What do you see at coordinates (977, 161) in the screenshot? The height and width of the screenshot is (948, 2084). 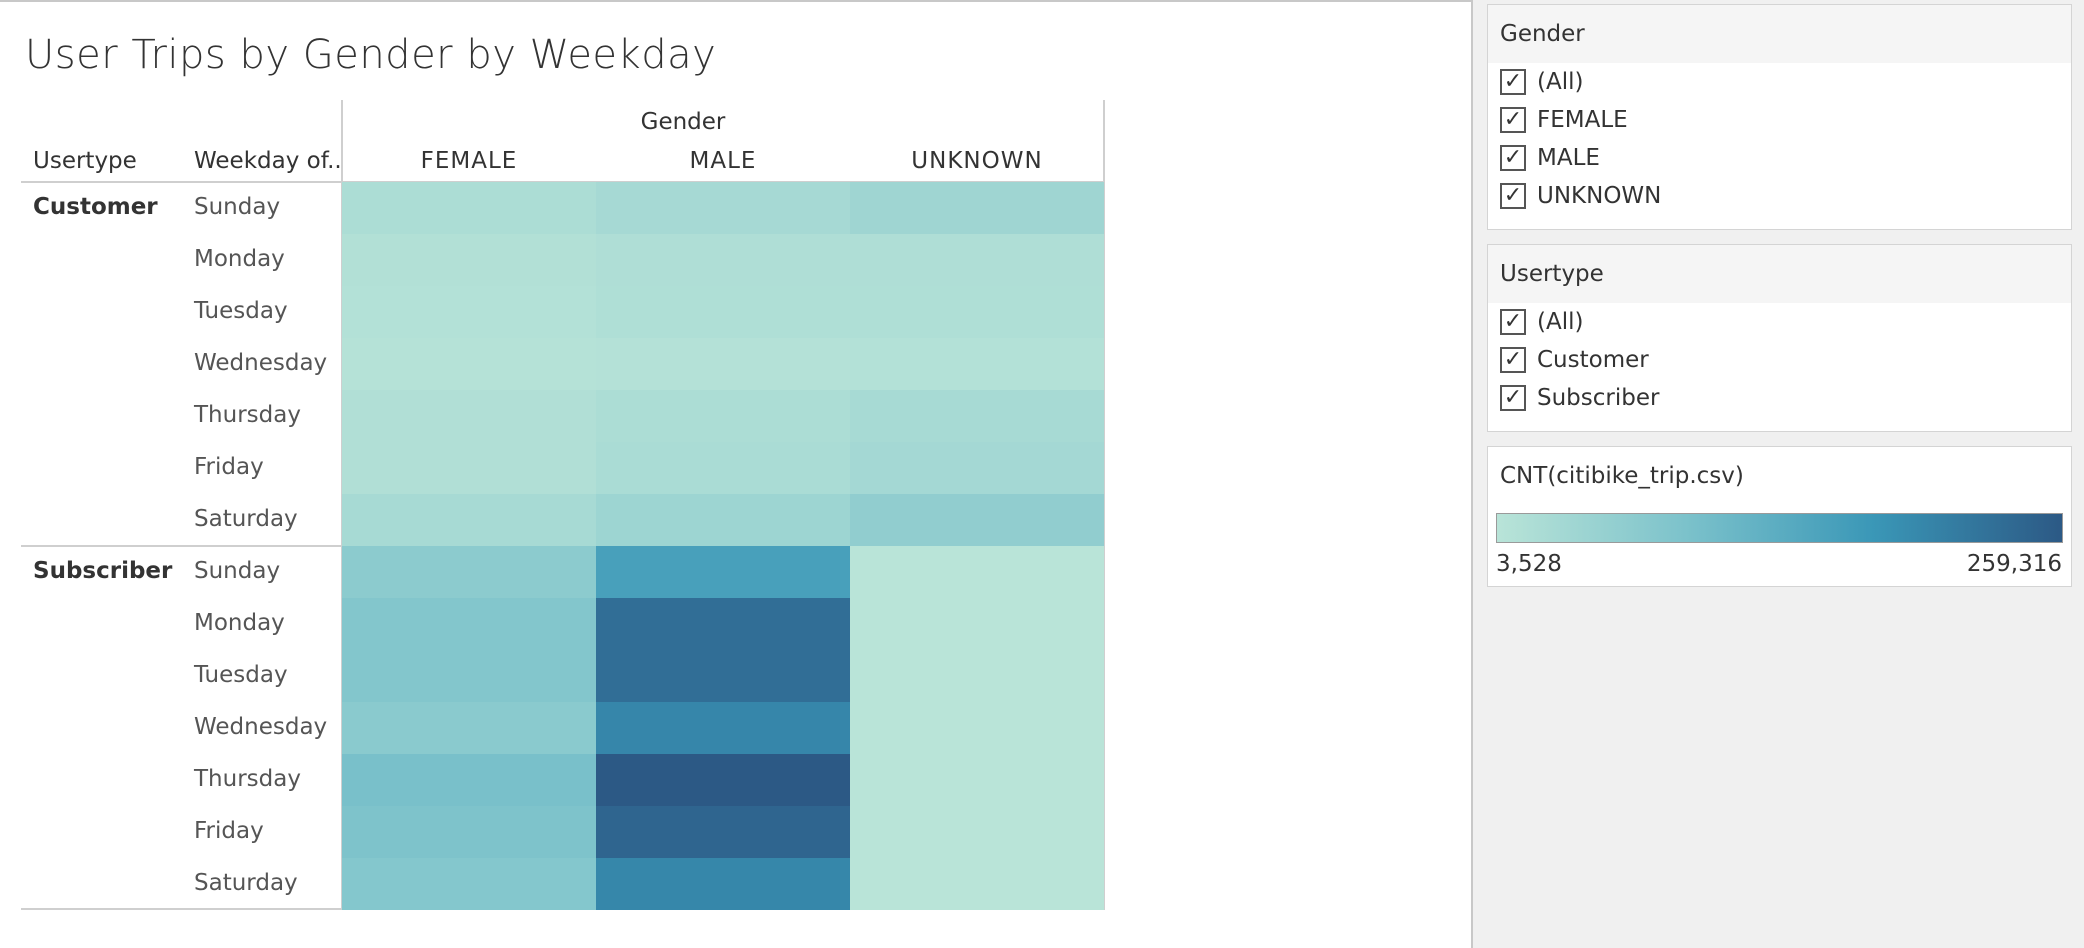 I see `column-header-unknown: UNKNOWN` at bounding box center [977, 161].